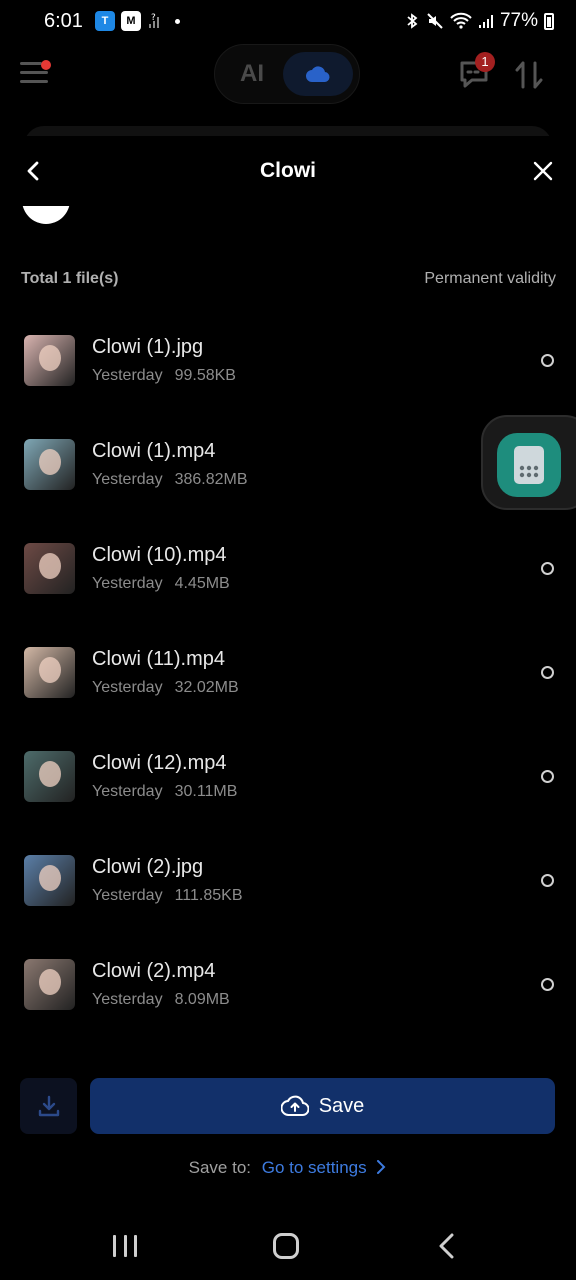 The image size is (576, 1280). I want to click on save-location-row: Save to: Go to settings, so click(288, 1168).